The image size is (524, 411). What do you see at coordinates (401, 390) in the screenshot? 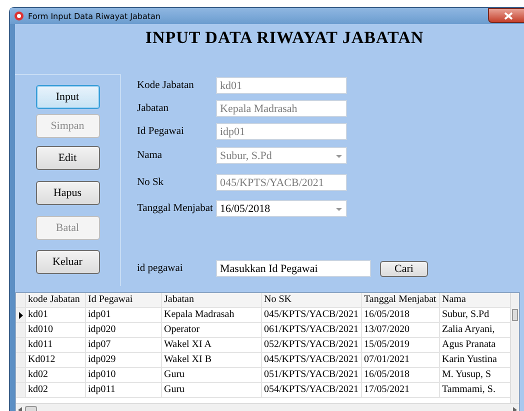
I see `table-cell: 17/05/2021` at bounding box center [401, 390].